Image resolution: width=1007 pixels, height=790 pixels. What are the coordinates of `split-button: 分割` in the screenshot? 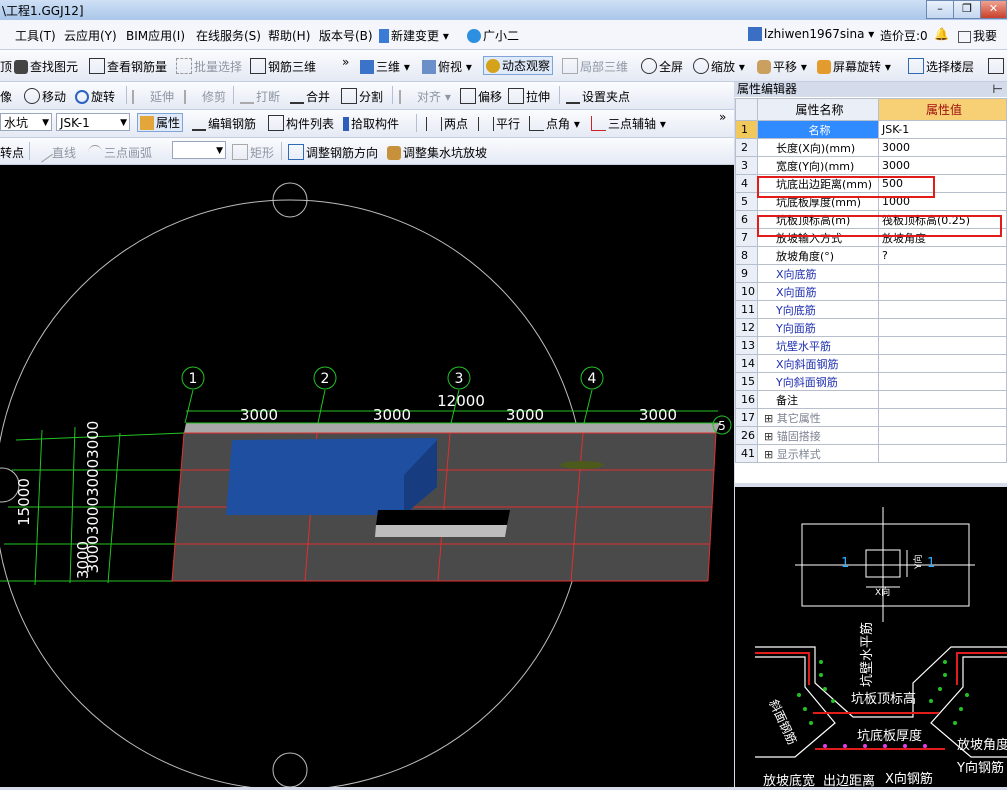 It's located at (362, 96).